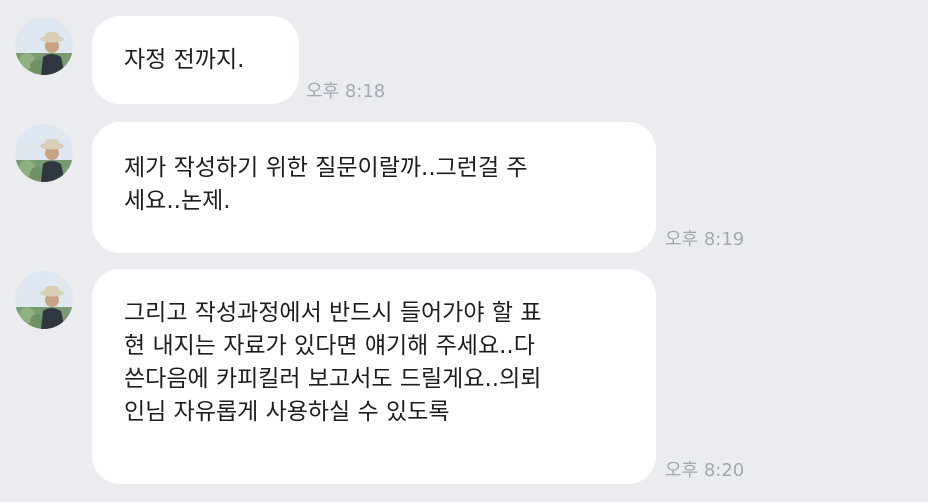  What do you see at coordinates (333, 313) in the screenshot?
I see `message-text: 그리고 작성과정에서 반드시 들어가야 할 표` at bounding box center [333, 313].